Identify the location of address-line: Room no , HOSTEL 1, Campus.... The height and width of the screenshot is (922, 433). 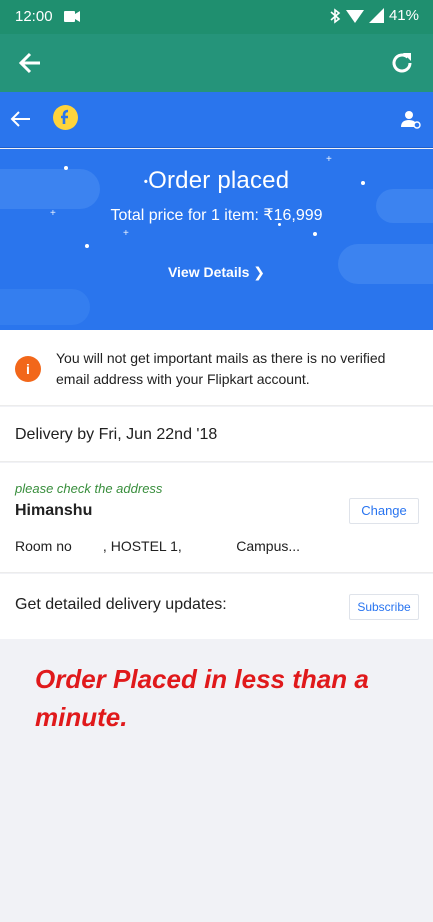
(158, 546).